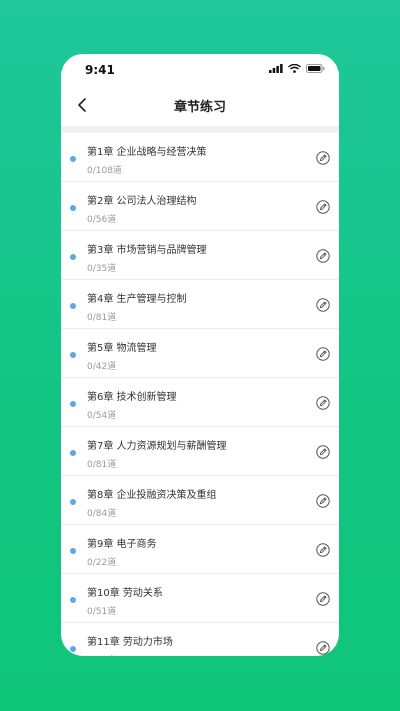 The width and height of the screenshot is (400, 711). I want to click on chapter-progress: 0/51道, so click(102, 612).